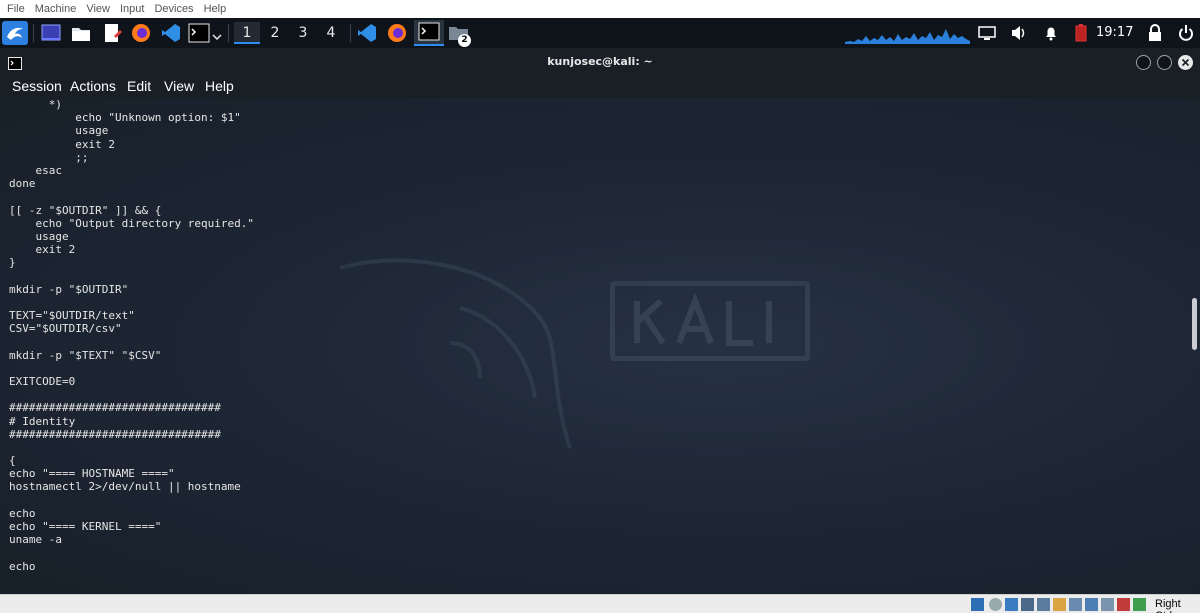  I want to click on maximize-button, so click(1164, 62).